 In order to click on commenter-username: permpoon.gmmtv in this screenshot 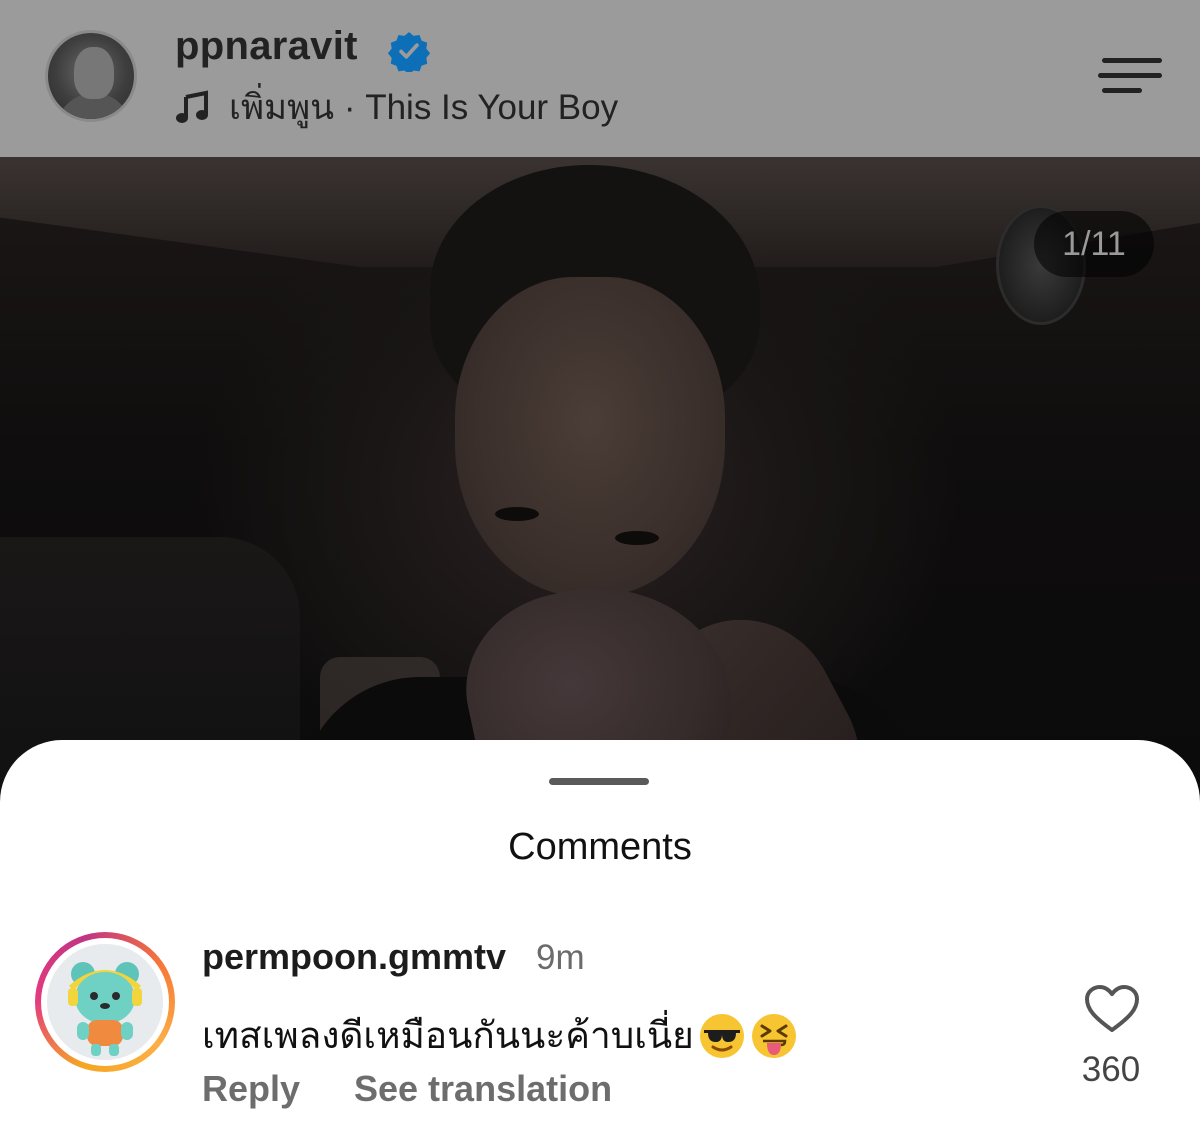, I will do `click(354, 957)`.